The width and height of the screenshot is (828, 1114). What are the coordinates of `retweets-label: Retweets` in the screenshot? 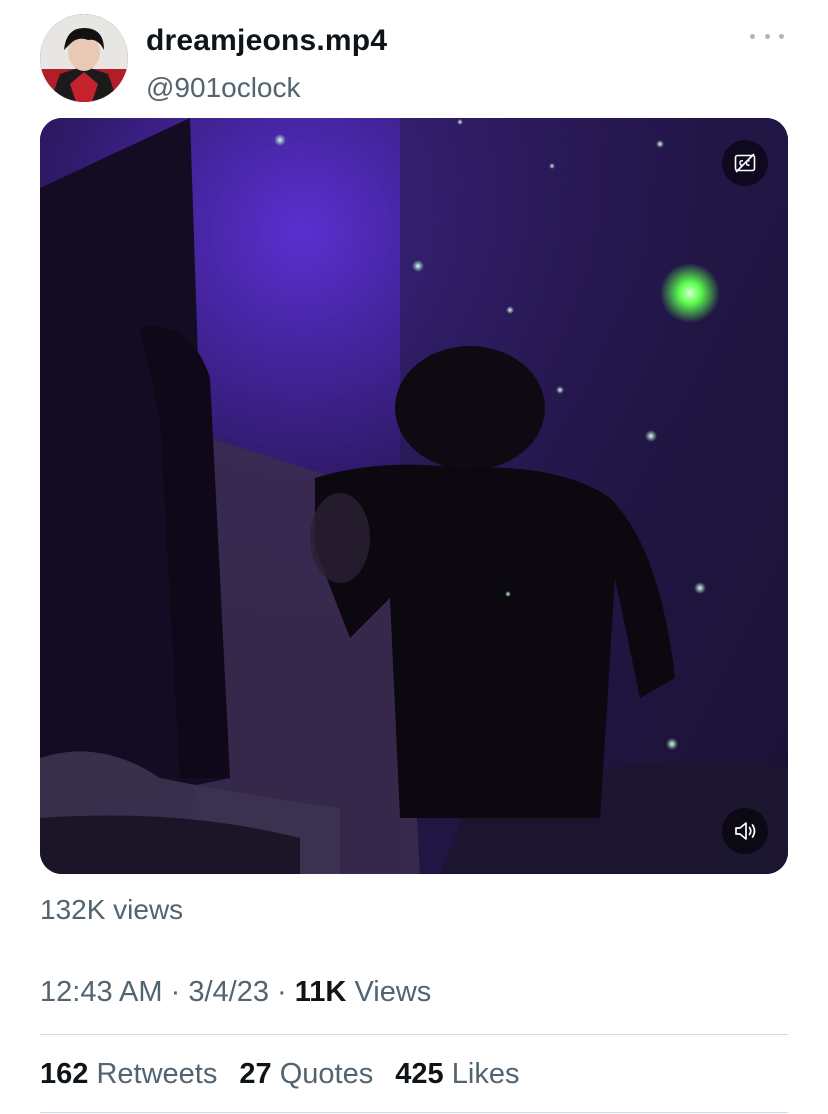 It's located at (157, 1074).